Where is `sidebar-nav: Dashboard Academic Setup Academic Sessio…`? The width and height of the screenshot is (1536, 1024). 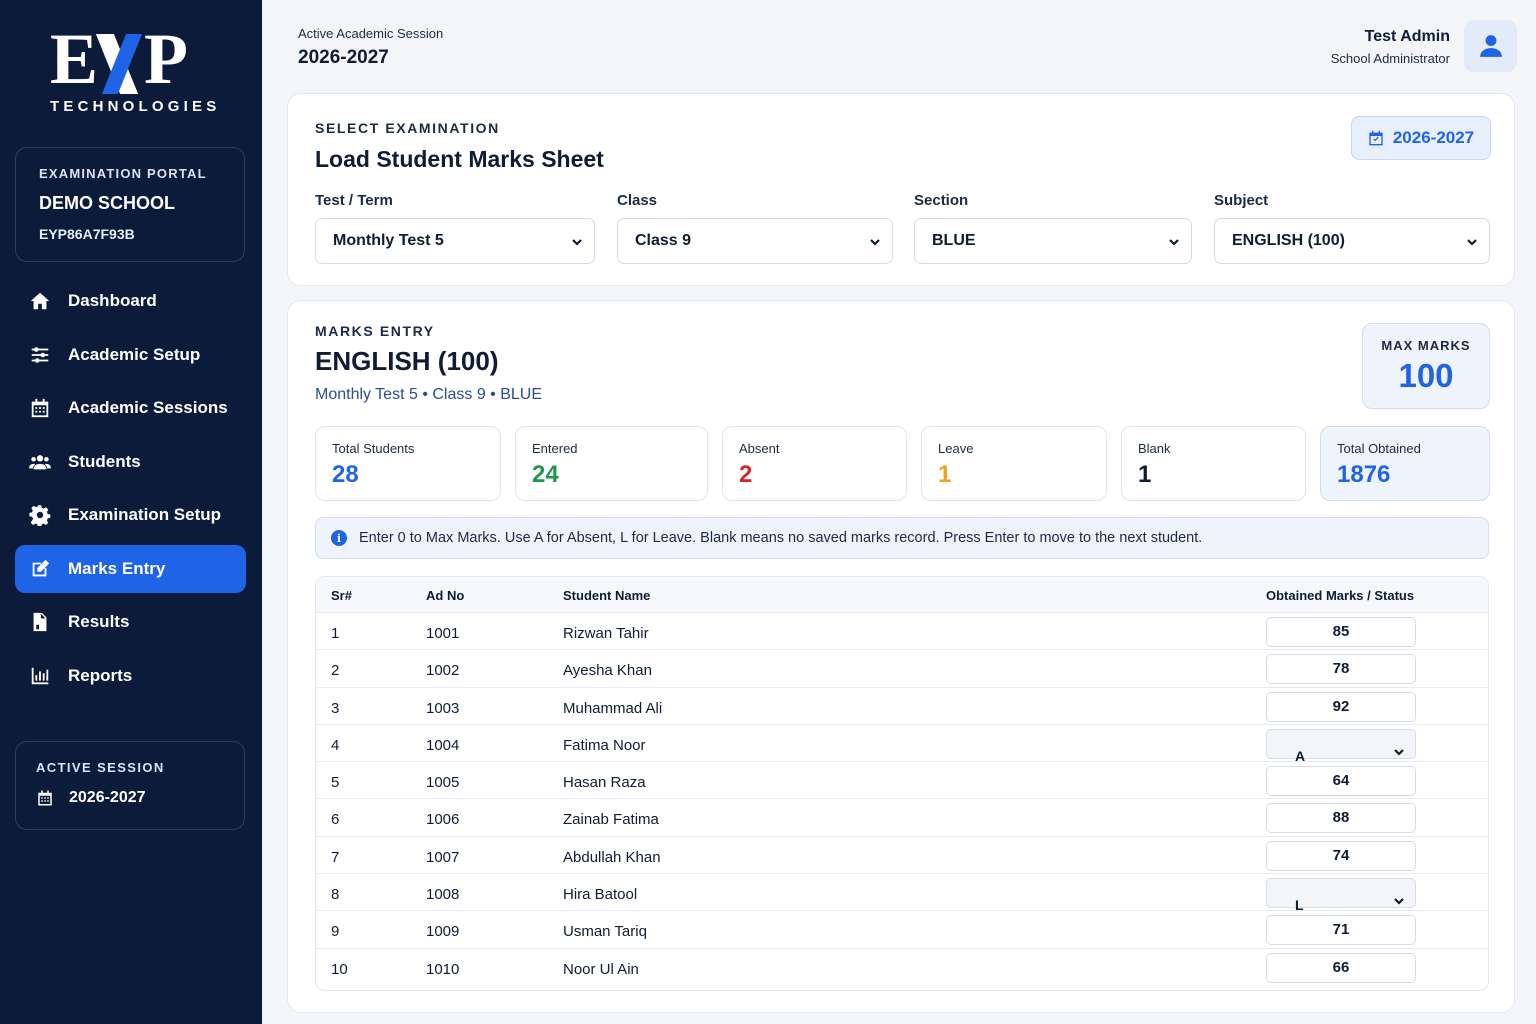
sidebar-nav: Dashboard Academic Setup Academic Sessio… is located at coordinates (130, 491).